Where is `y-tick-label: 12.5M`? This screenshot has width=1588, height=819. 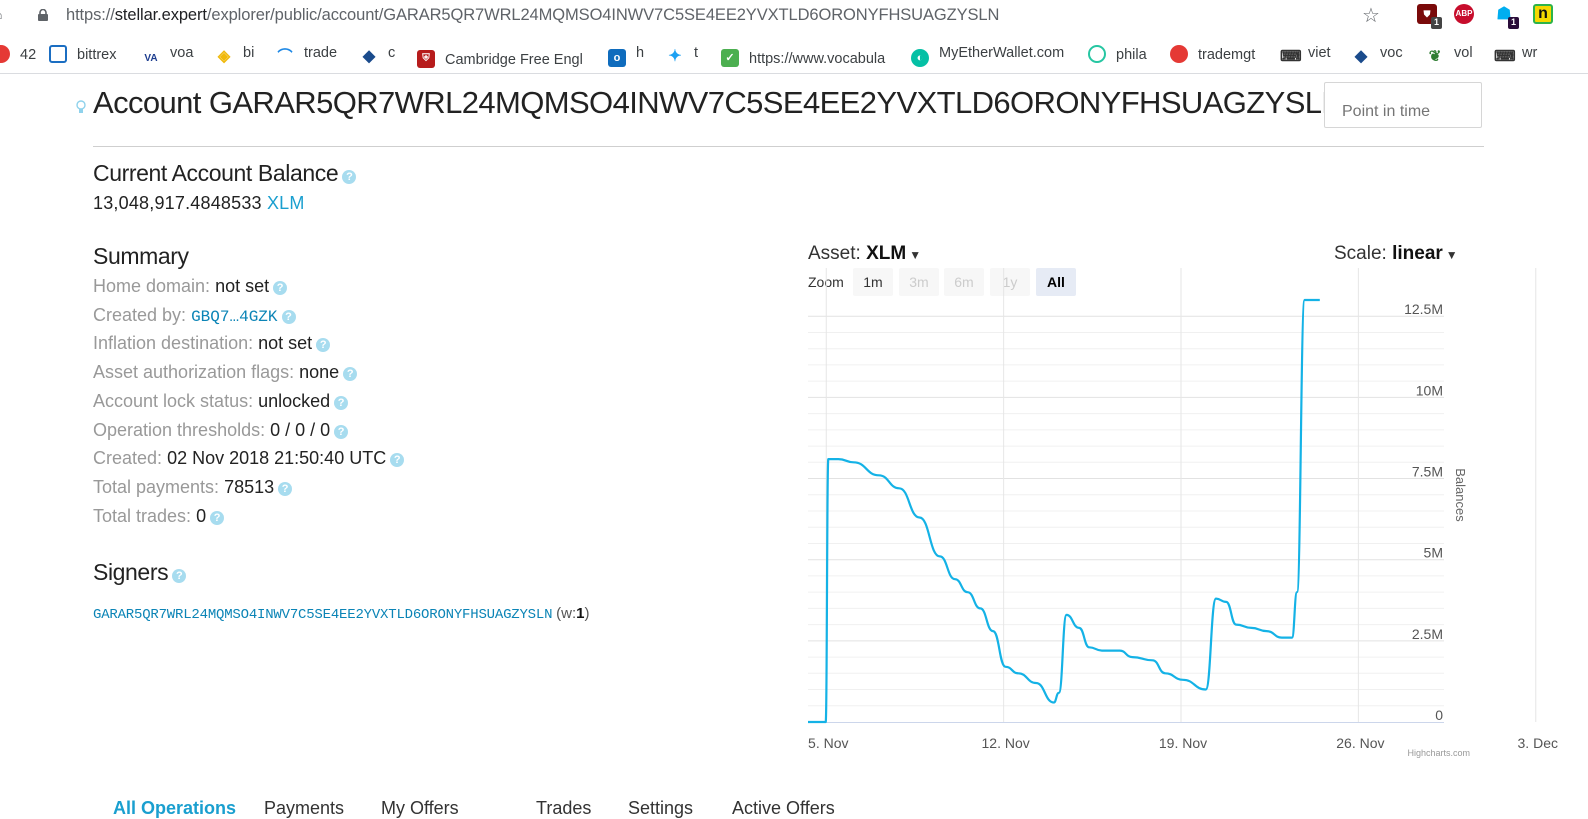
y-tick-label: 12.5M is located at coordinates (1423, 309).